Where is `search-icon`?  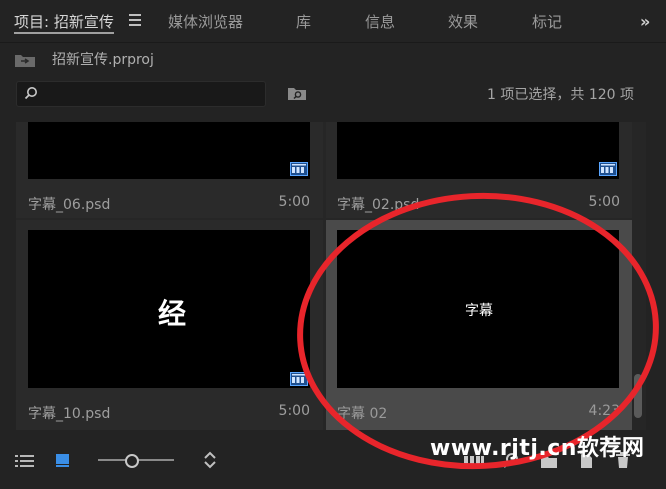
search-icon is located at coordinates (30, 93).